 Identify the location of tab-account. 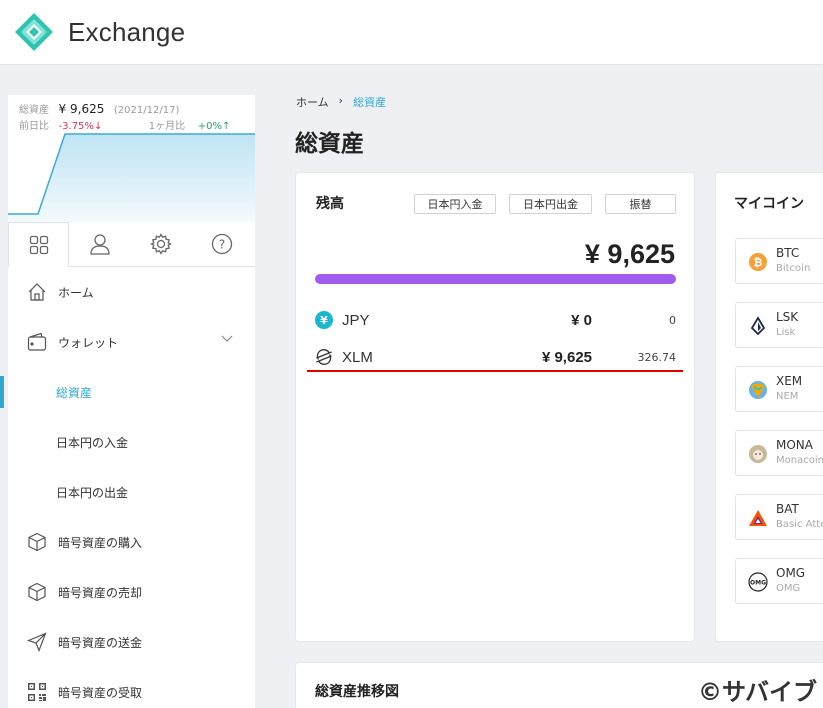
(99, 244).